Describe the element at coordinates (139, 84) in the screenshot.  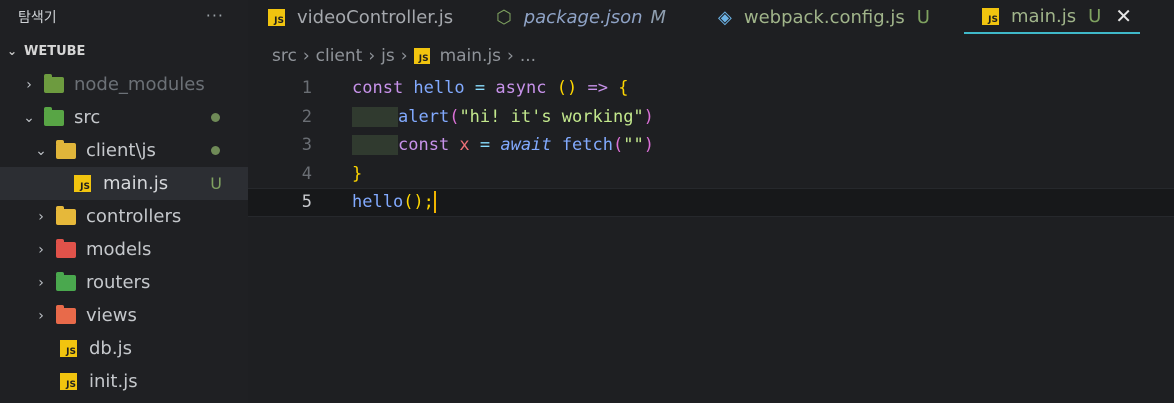
I see `tree-item-label: node_modules` at that location.